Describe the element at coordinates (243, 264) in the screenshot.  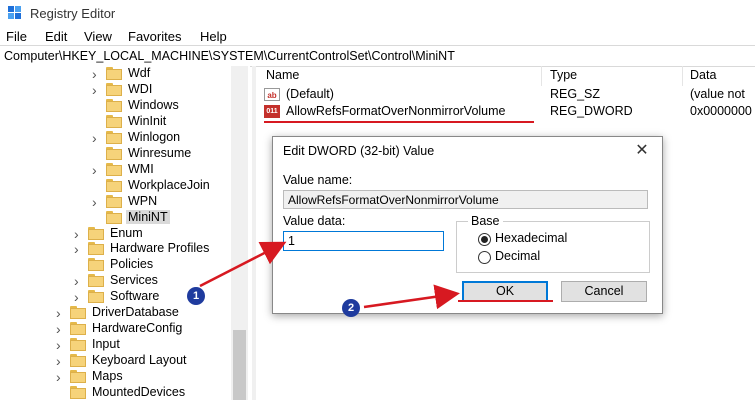
I see `arrow-to-value-data` at that location.